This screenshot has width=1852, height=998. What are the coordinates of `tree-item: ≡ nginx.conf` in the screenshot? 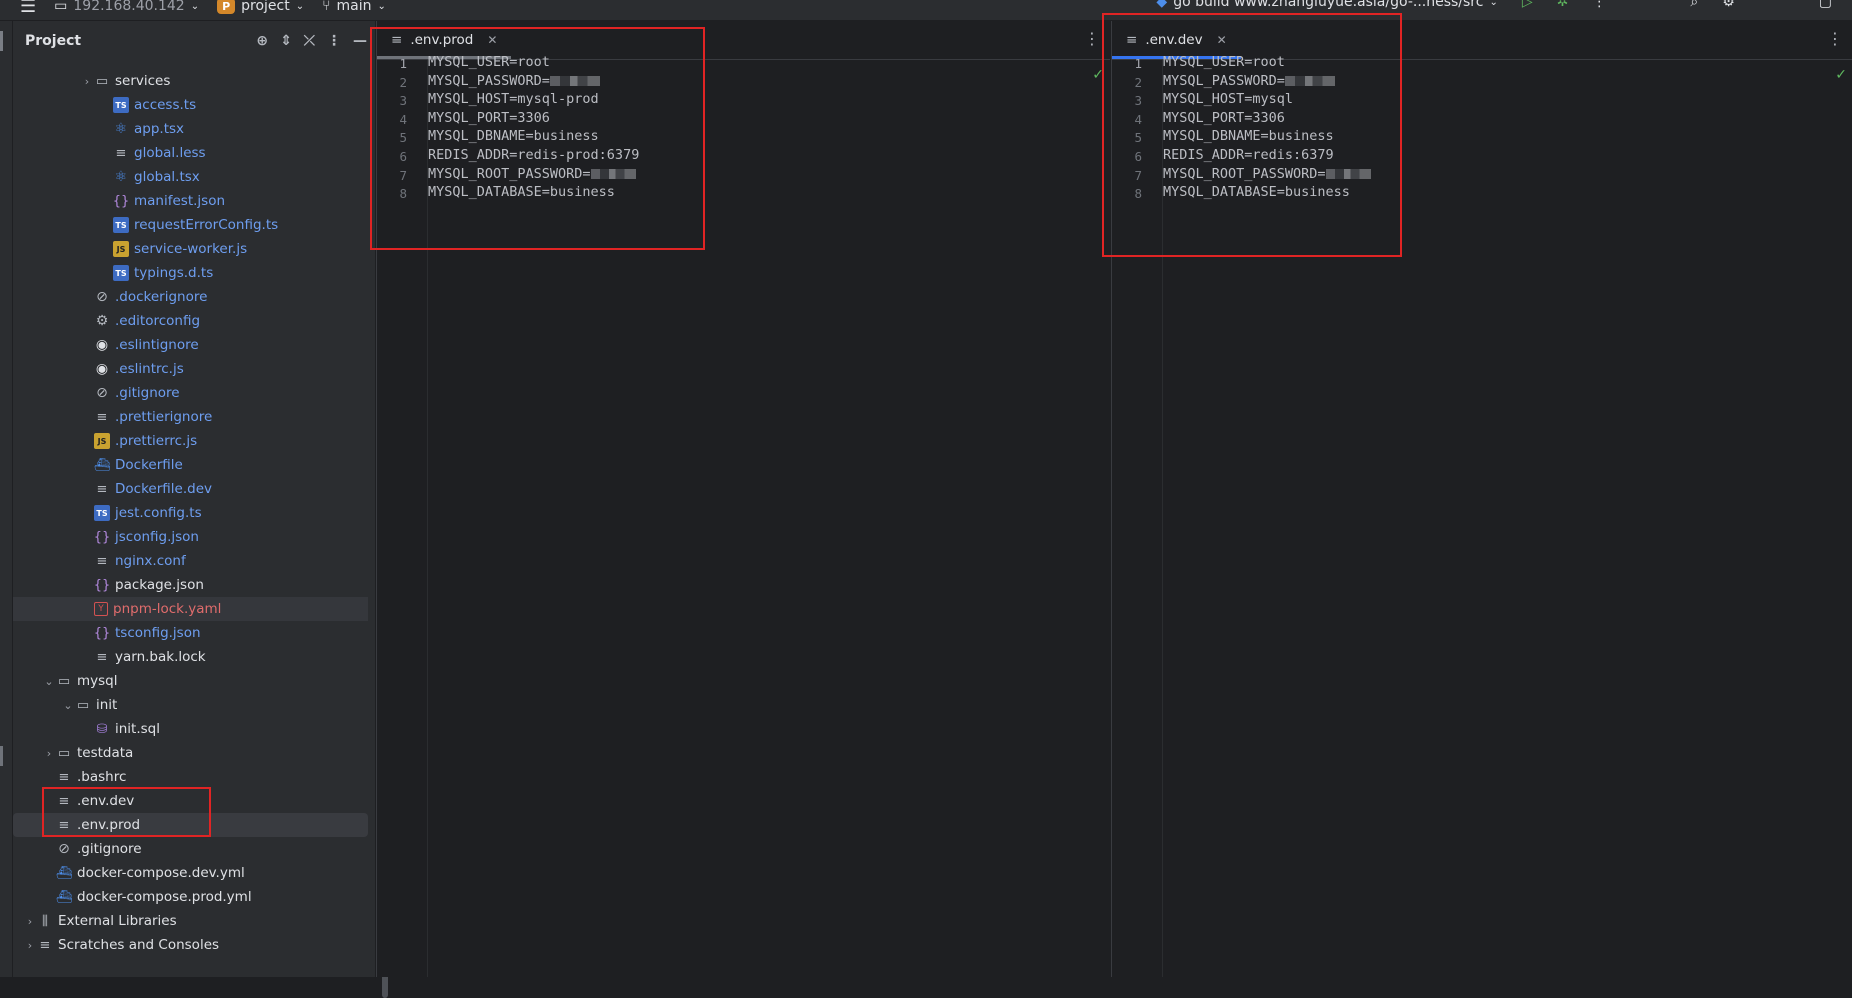 It's located at (190, 561).